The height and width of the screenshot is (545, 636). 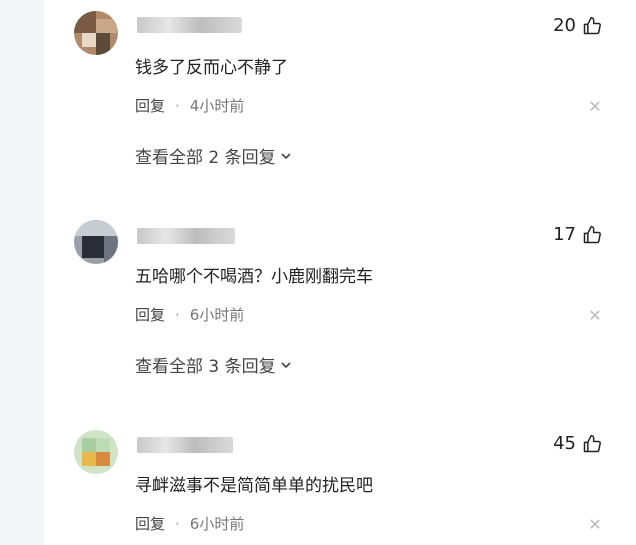 What do you see at coordinates (254, 486) in the screenshot?
I see `comment-text: 寻衅滋事不是简简单单的扰民吧` at bounding box center [254, 486].